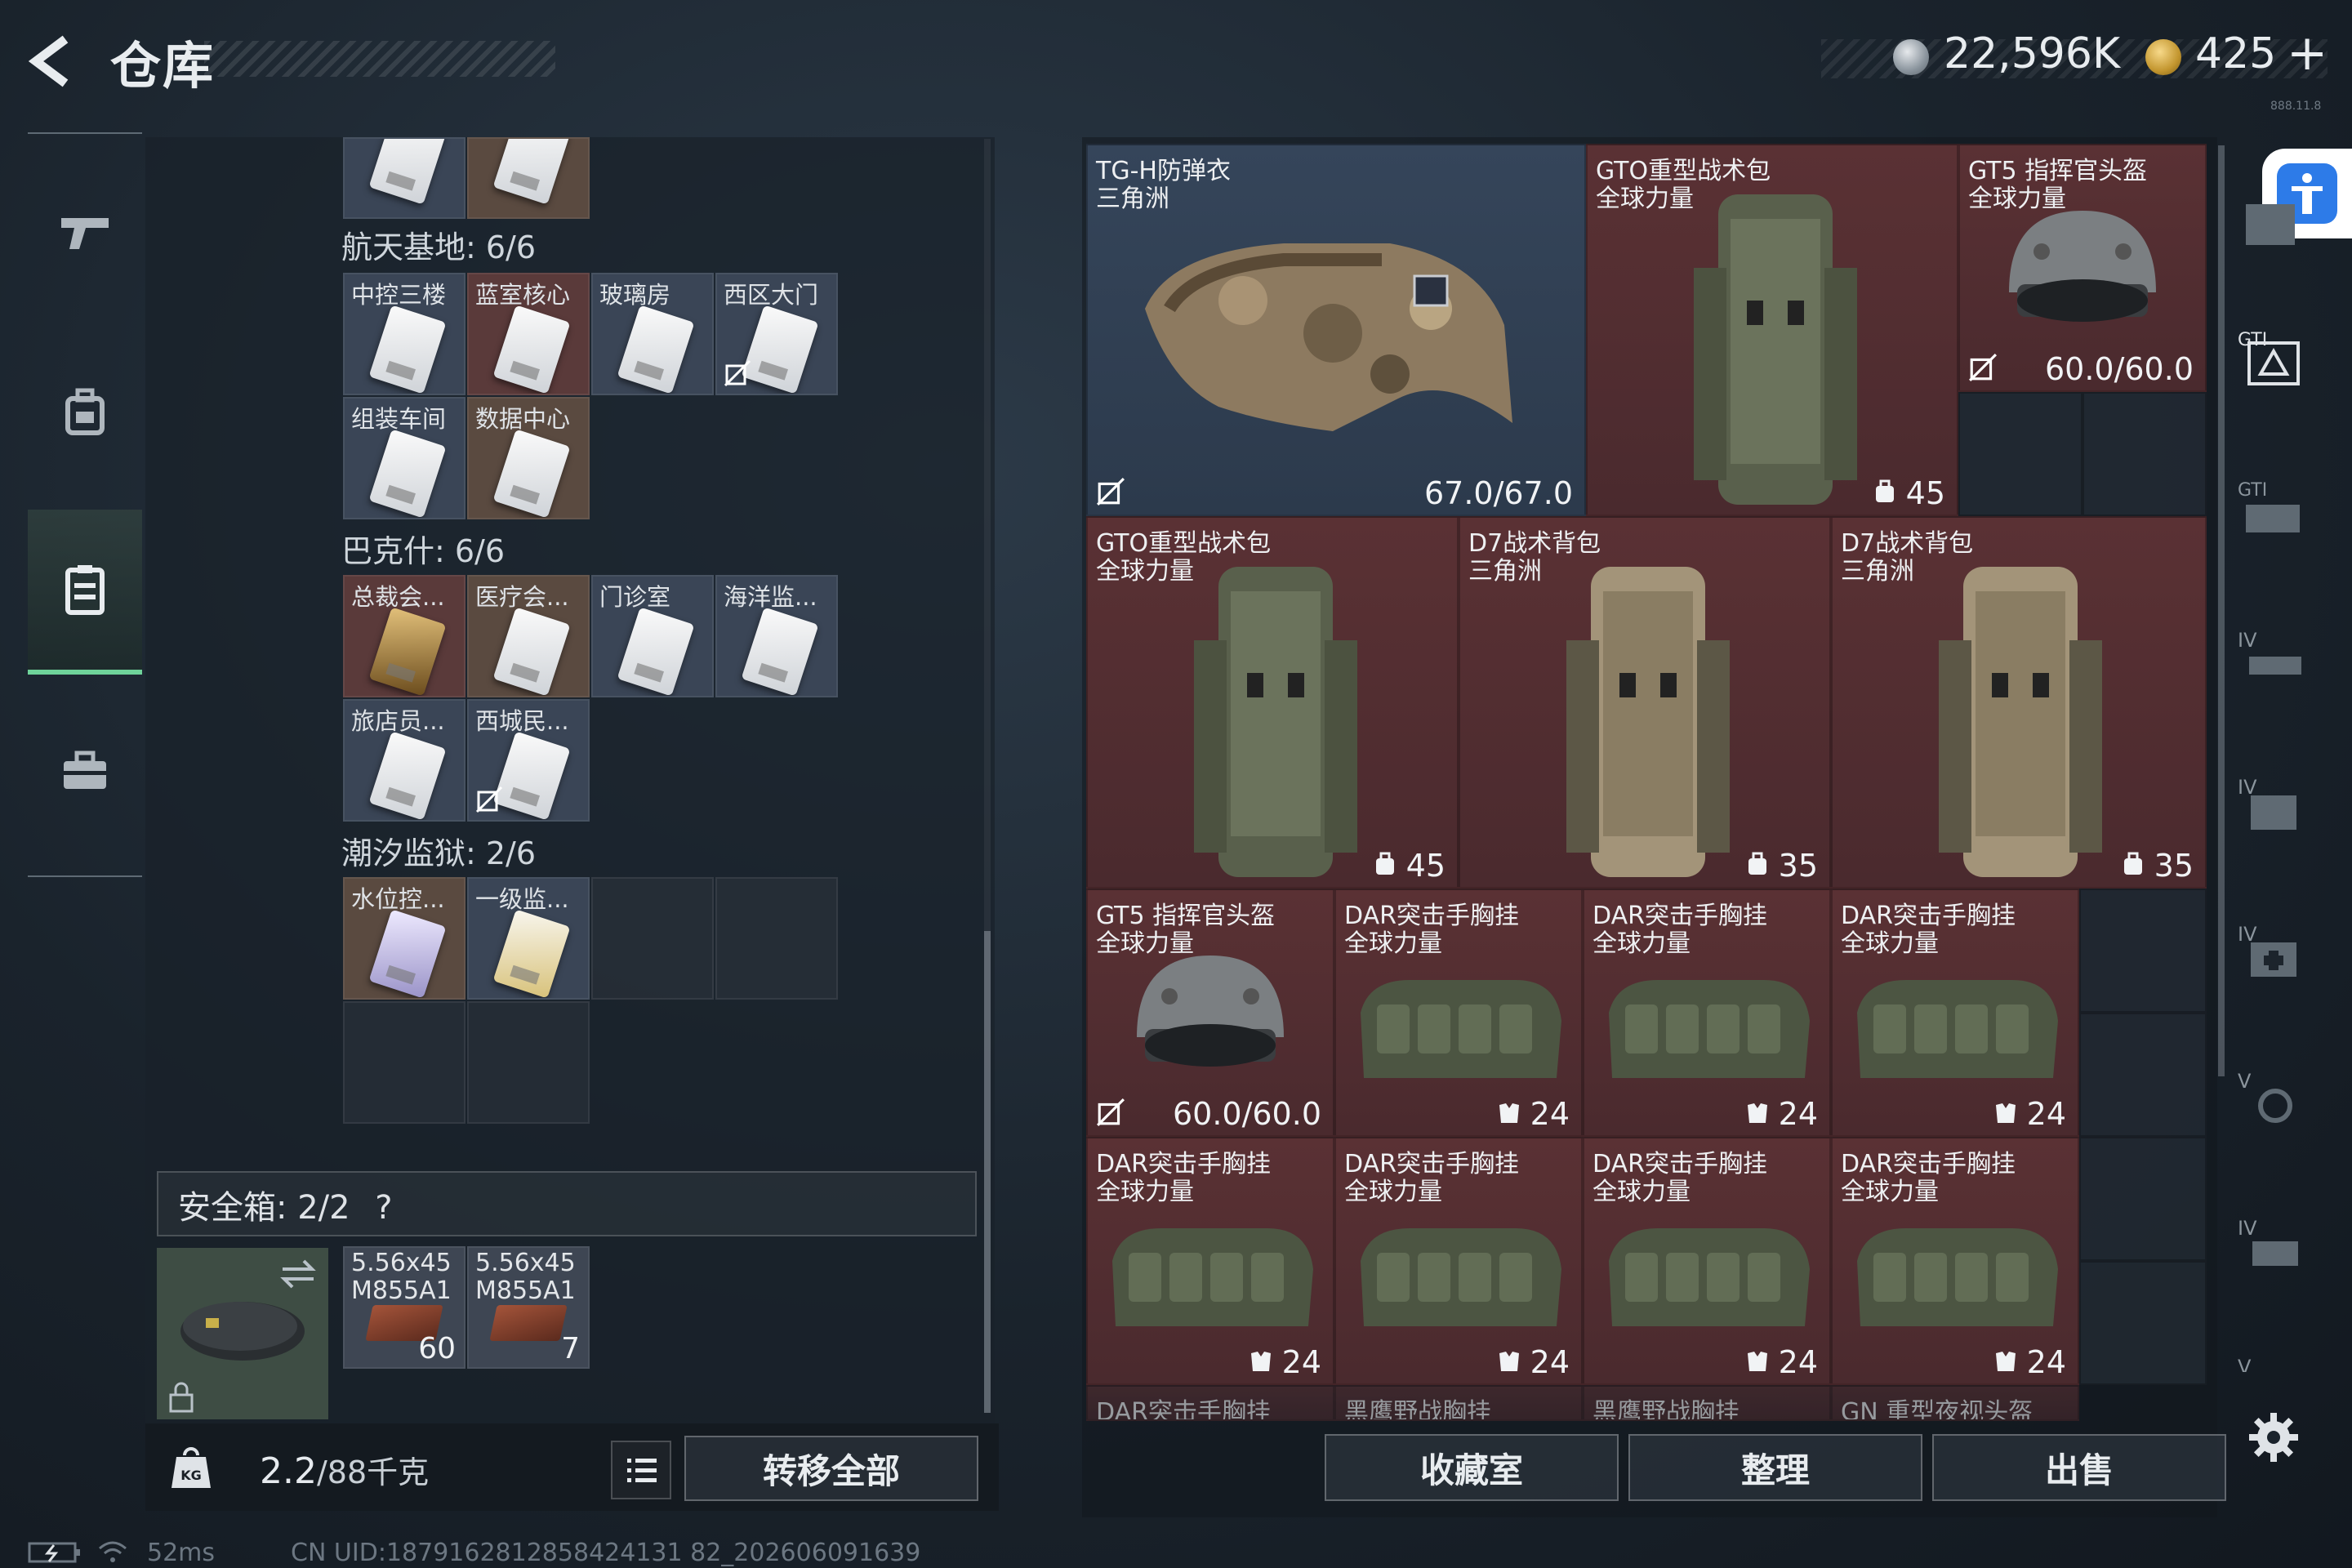  What do you see at coordinates (1955, 1403) in the screenshot?
I see `stash-item-partial: GN 重型夜视头盔` at bounding box center [1955, 1403].